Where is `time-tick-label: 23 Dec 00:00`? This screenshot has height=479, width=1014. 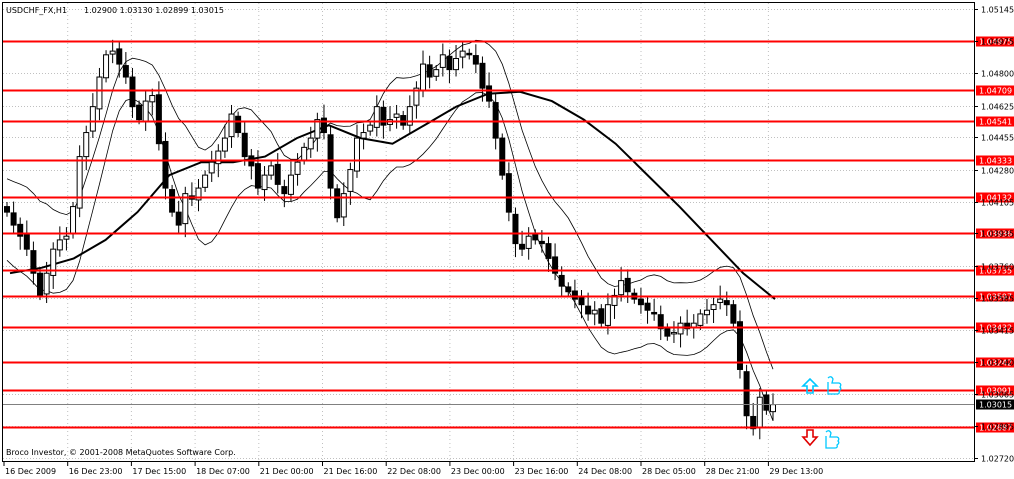 time-tick-label: 23 Dec 00:00 is located at coordinates (478, 471).